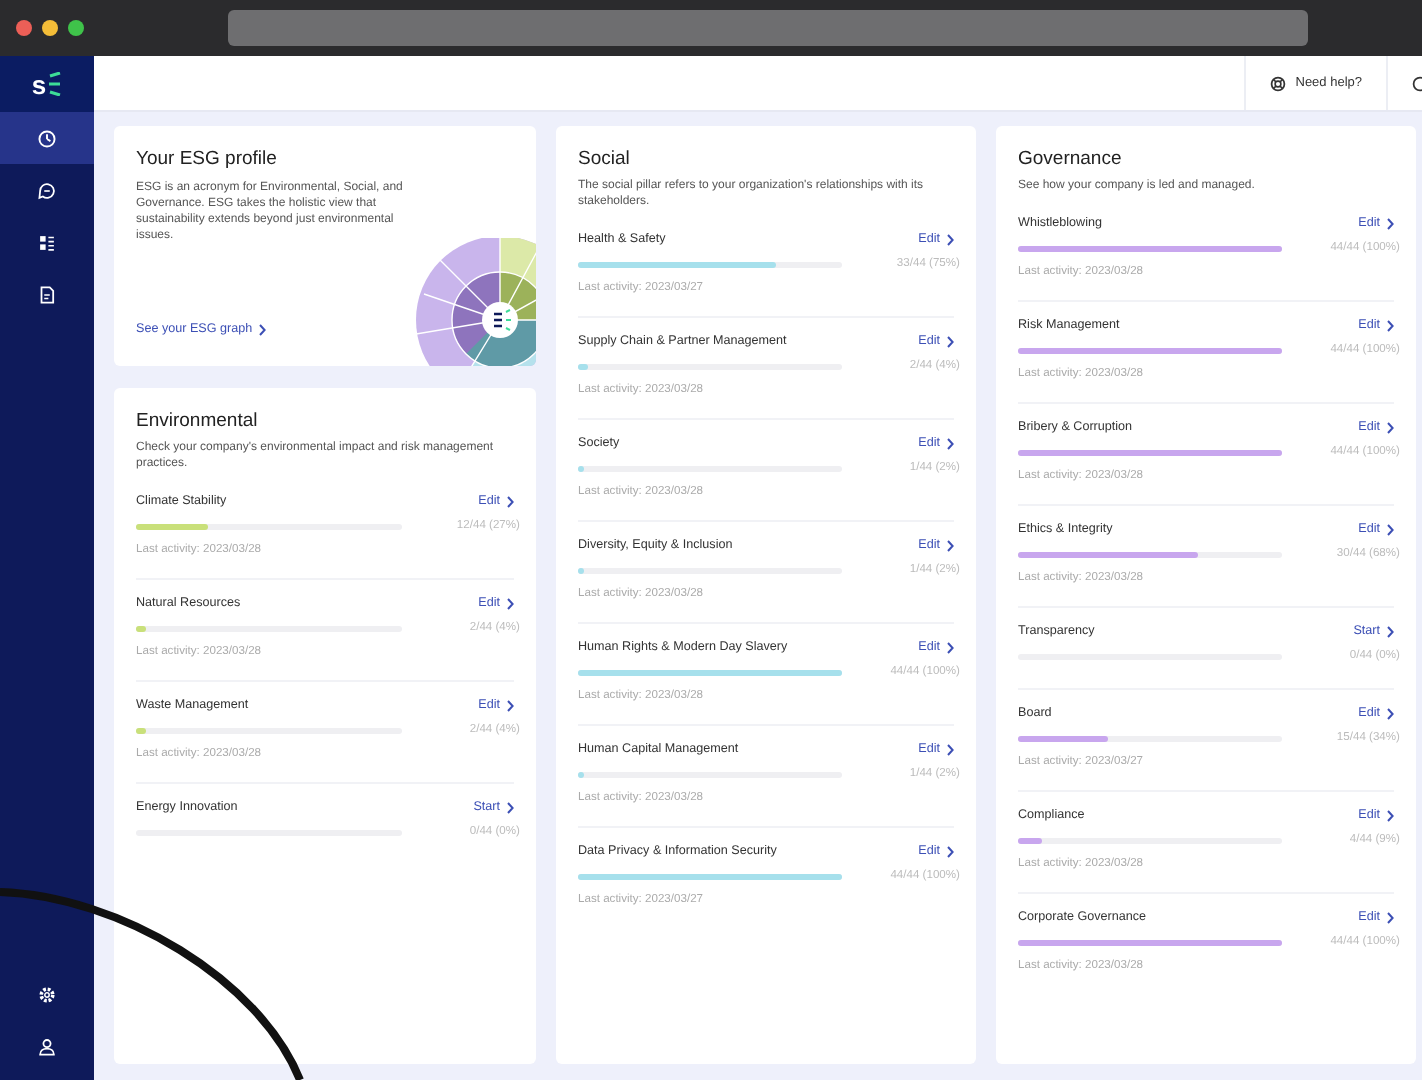 The image size is (1422, 1080). I want to click on card-title: Environmental, so click(198, 421).